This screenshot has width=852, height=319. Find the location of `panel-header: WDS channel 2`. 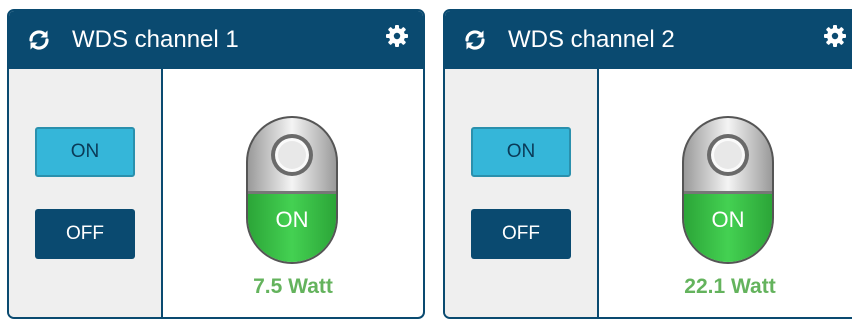

panel-header: WDS channel 2 is located at coordinates (648, 40).